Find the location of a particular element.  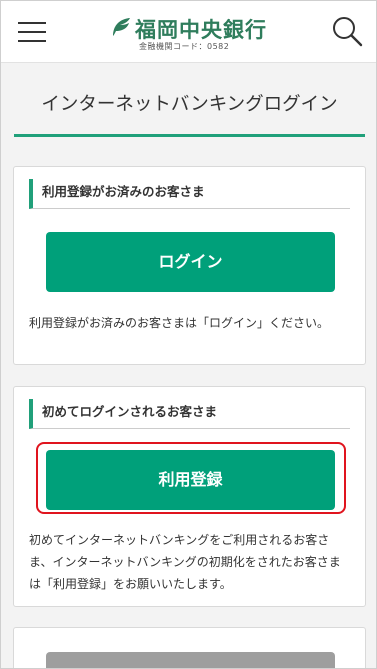

card-heading: 利用登録がお済みのお客さま is located at coordinates (189, 194).